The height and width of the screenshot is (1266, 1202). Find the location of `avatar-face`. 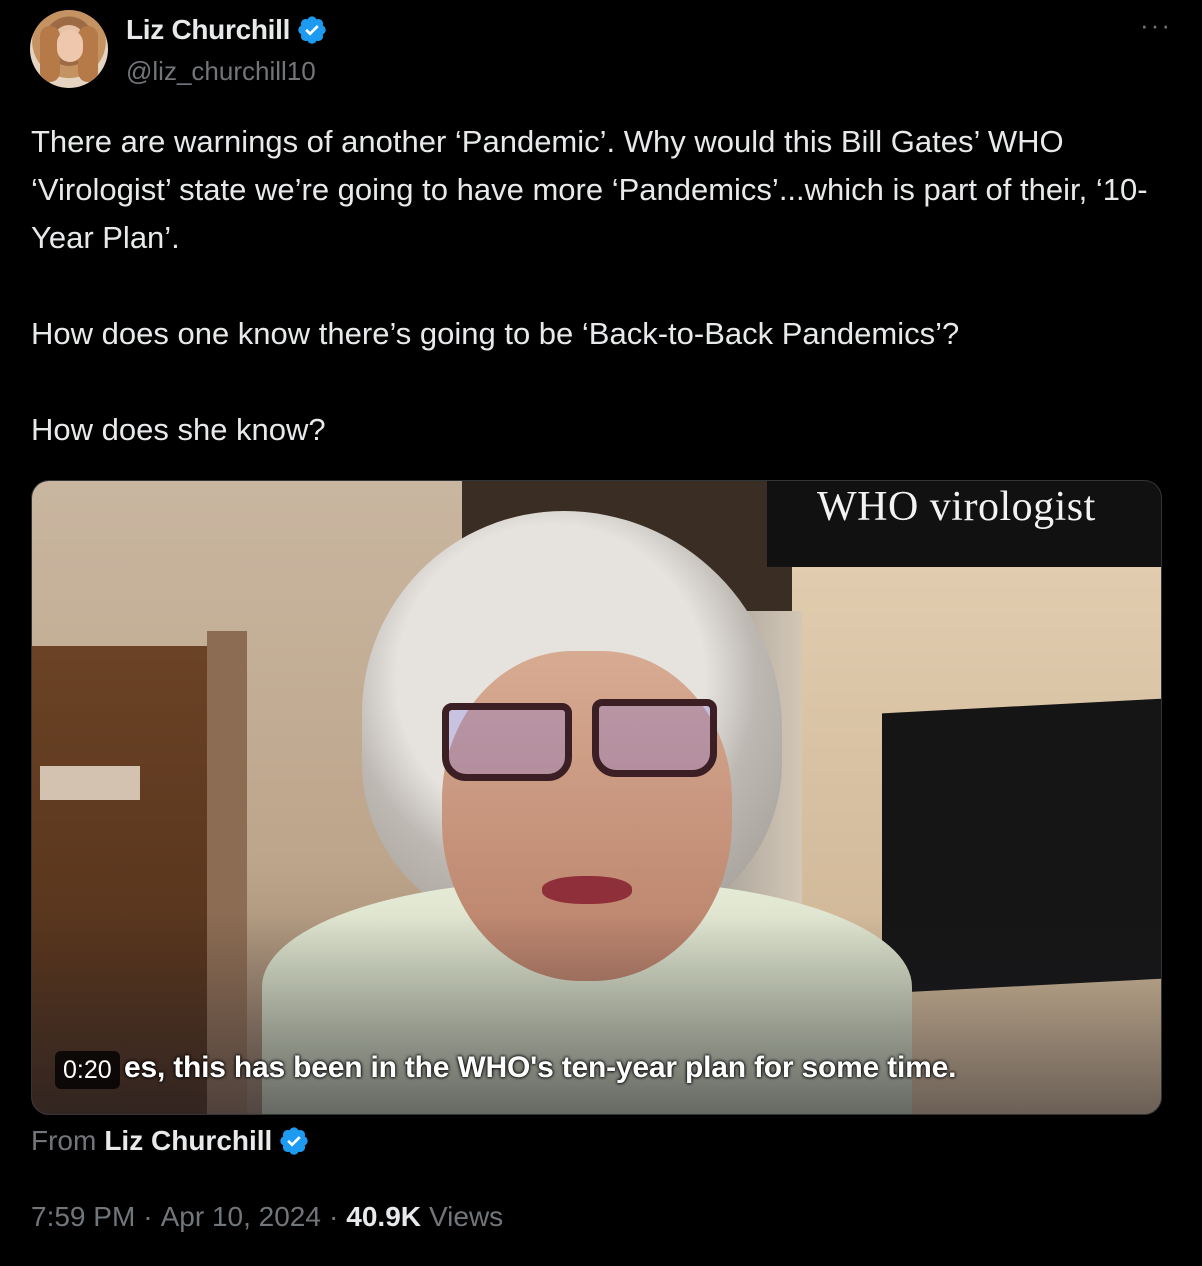

avatar-face is located at coordinates (70, 46).